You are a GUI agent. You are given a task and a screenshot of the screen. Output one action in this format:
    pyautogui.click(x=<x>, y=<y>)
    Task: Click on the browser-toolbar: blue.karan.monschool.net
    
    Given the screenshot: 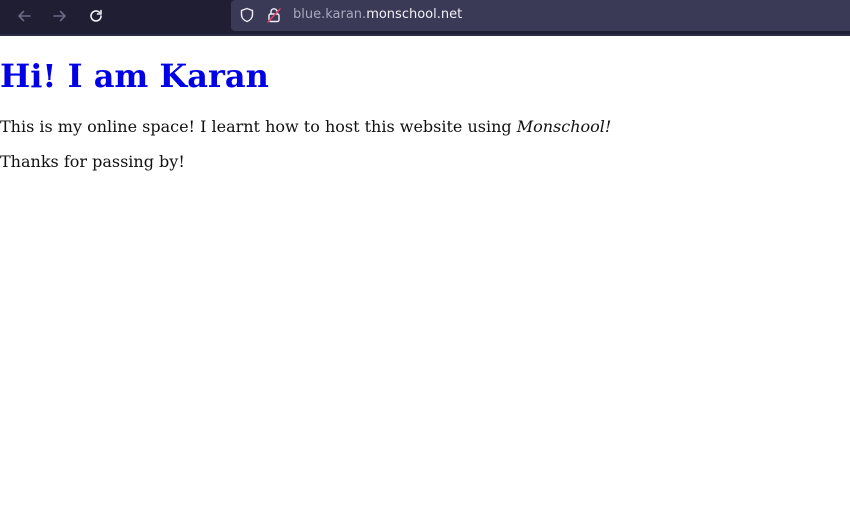 What is the action you would take?
    pyautogui.click(x=425, y=18)
    